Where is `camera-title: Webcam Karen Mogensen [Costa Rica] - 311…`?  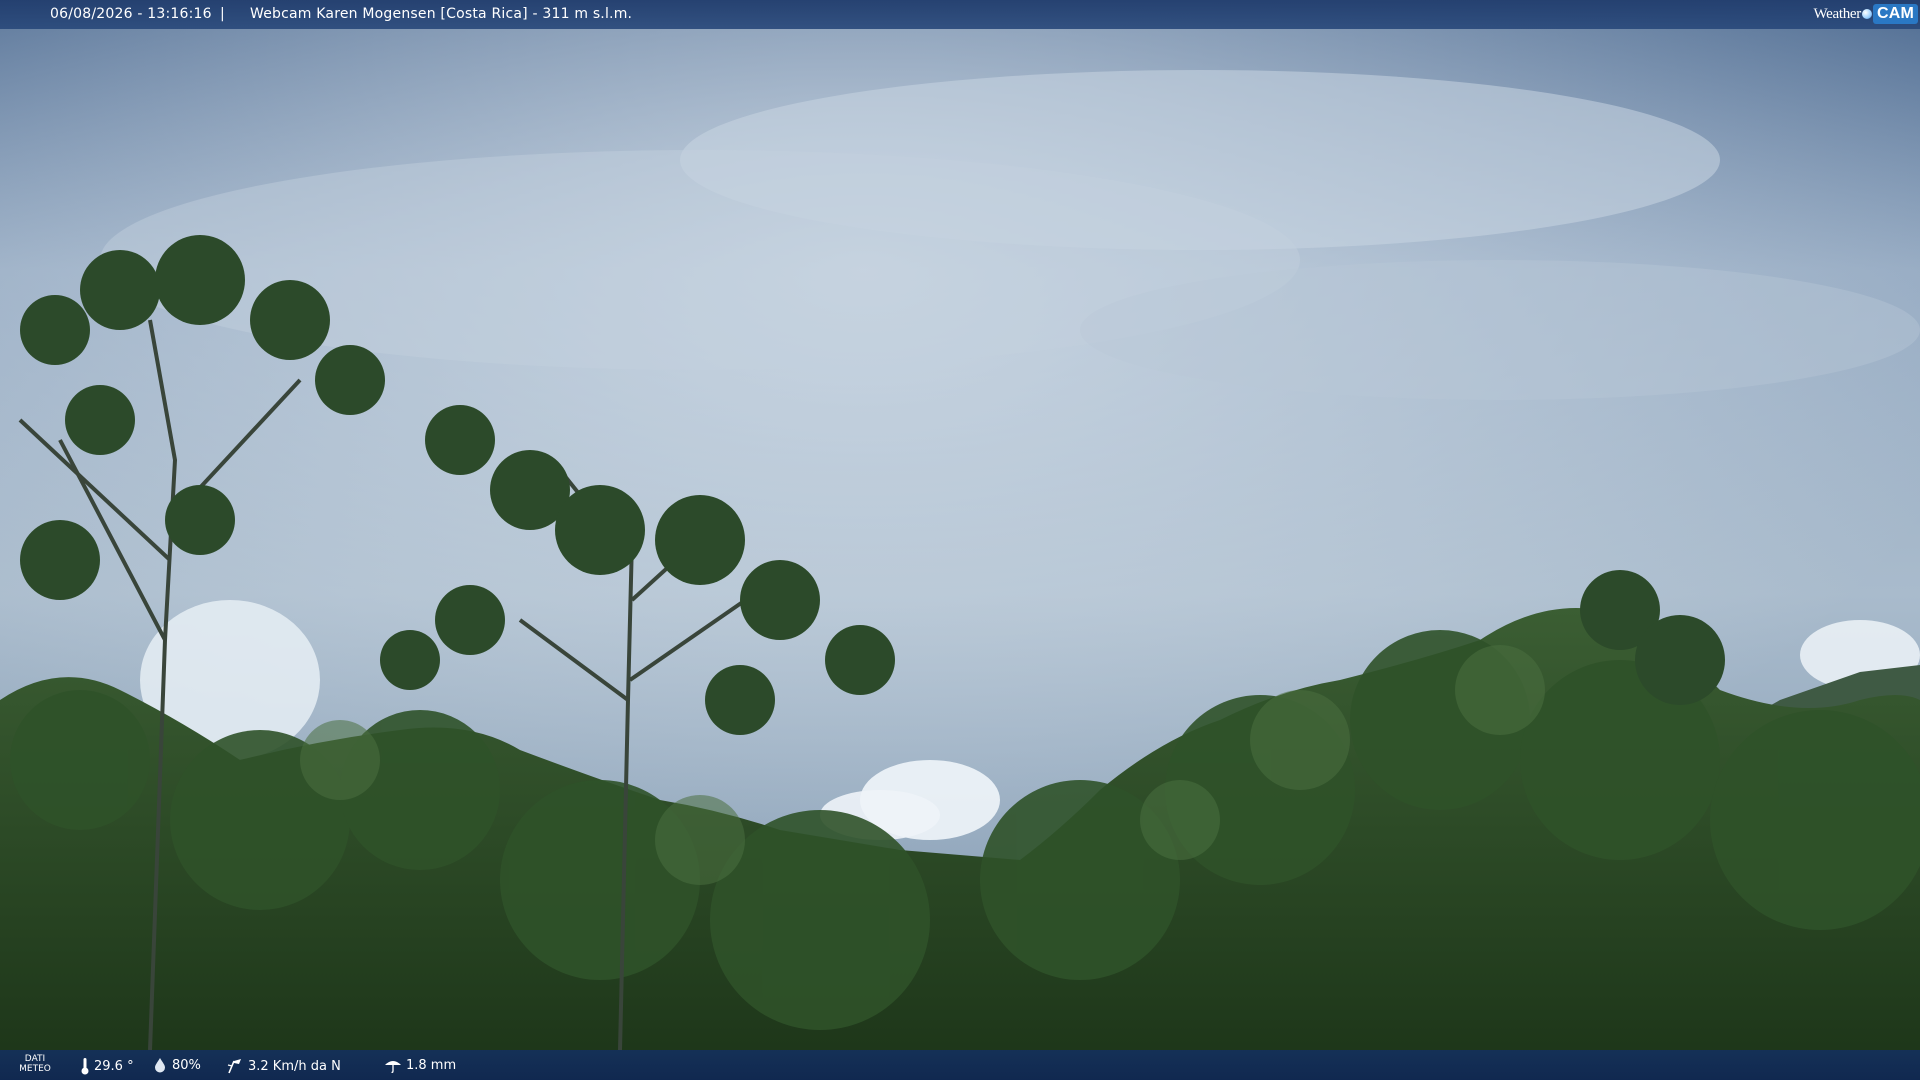 camera-title: Webcam Karen Mogensen [Costa Rica] - 311… is located at coordinates (441, 14).